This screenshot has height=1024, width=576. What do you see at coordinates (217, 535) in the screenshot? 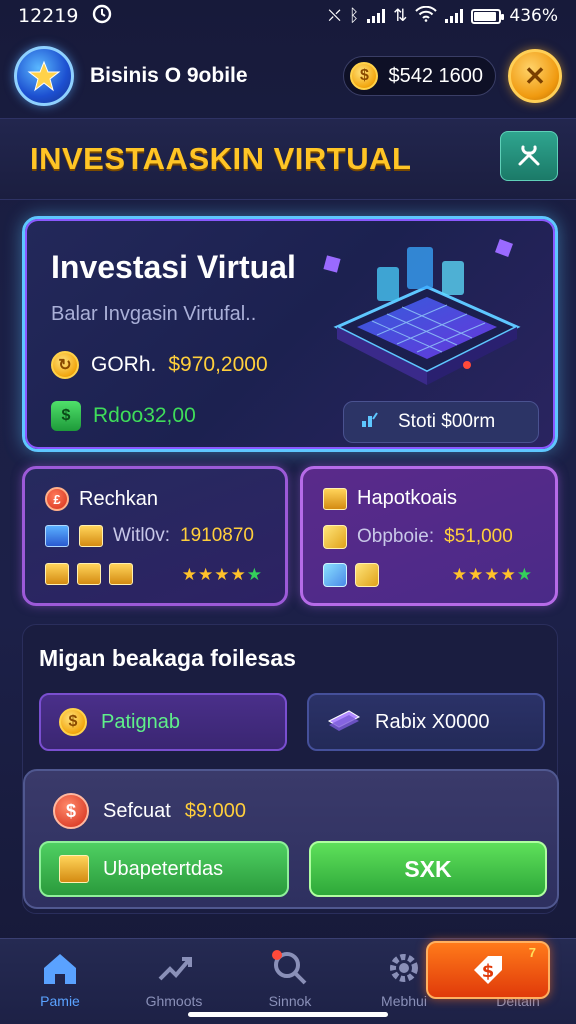
I see `card-1-value: 1910870` at bounding box center [217, 535].